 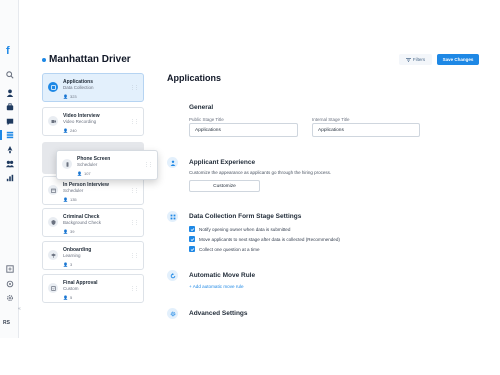 I want to click on stage-count: 👤 39, so click(x=68, y=231).